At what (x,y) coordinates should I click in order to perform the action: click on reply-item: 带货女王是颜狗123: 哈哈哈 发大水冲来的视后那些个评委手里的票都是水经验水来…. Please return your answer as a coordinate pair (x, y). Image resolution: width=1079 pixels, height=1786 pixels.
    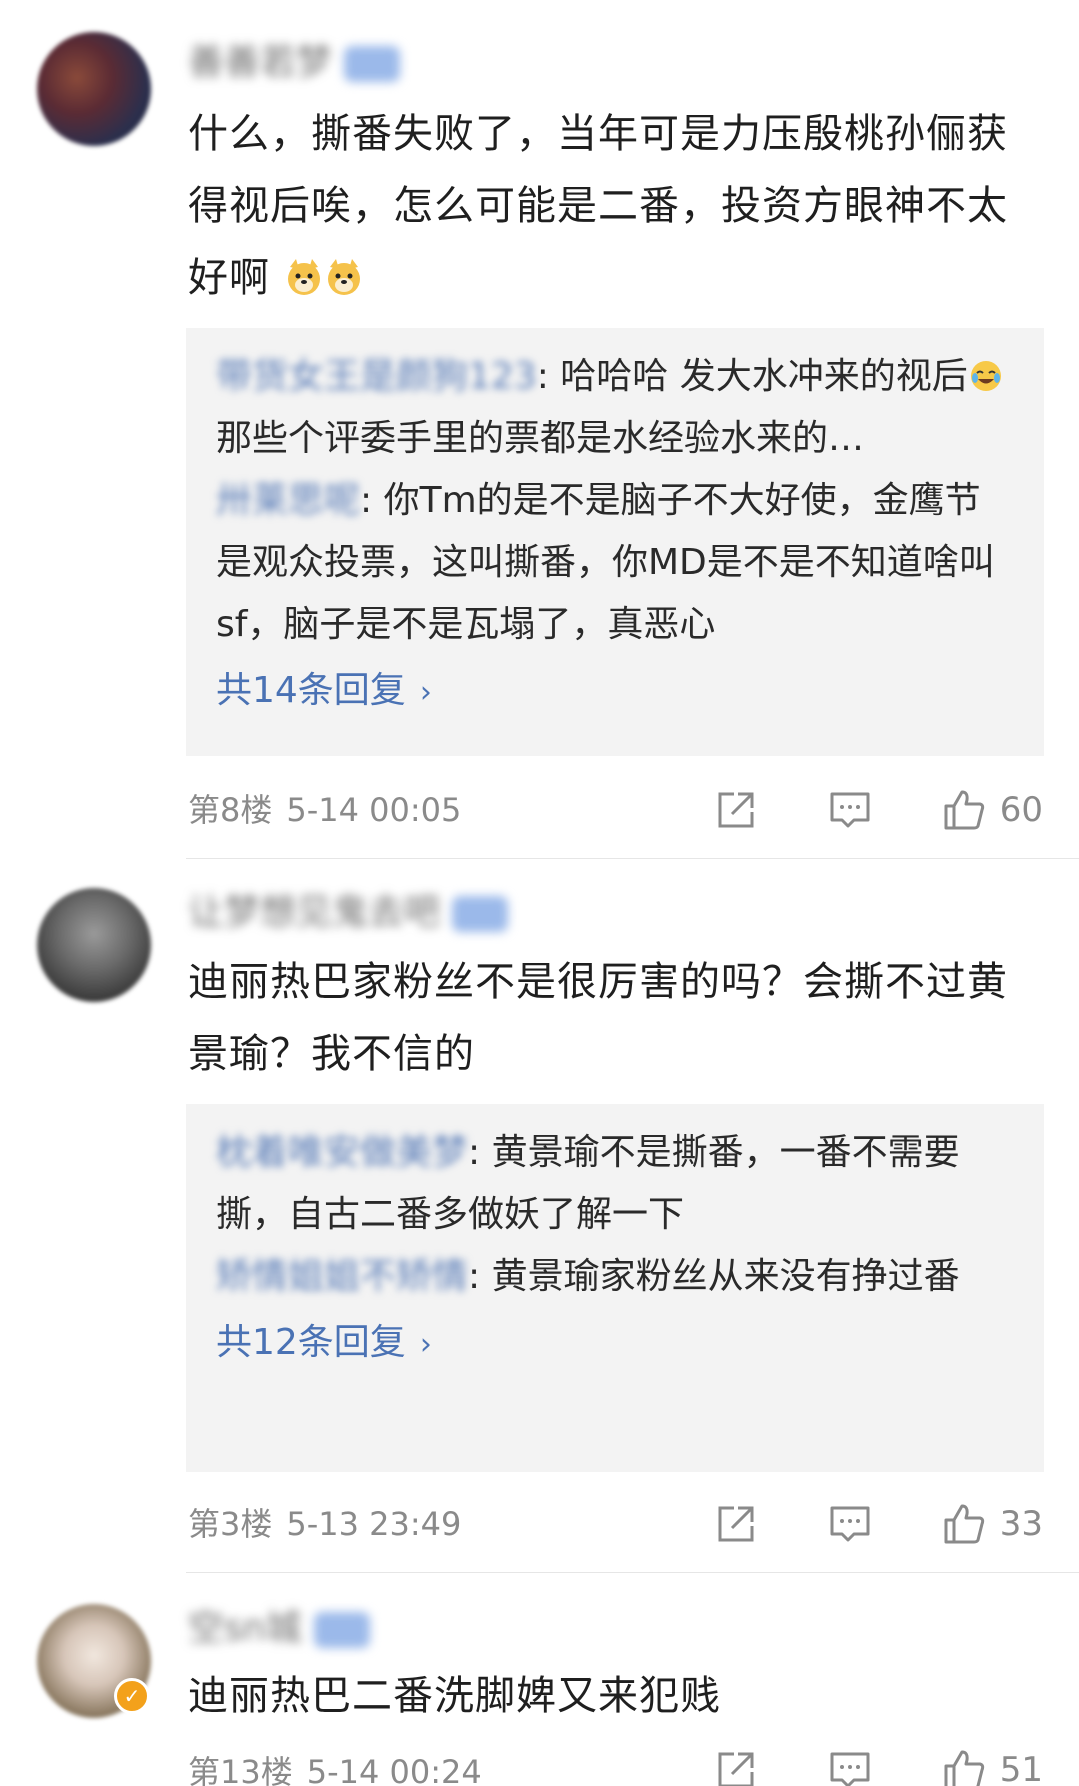
    Looking at the image, I should click on (616, 408).